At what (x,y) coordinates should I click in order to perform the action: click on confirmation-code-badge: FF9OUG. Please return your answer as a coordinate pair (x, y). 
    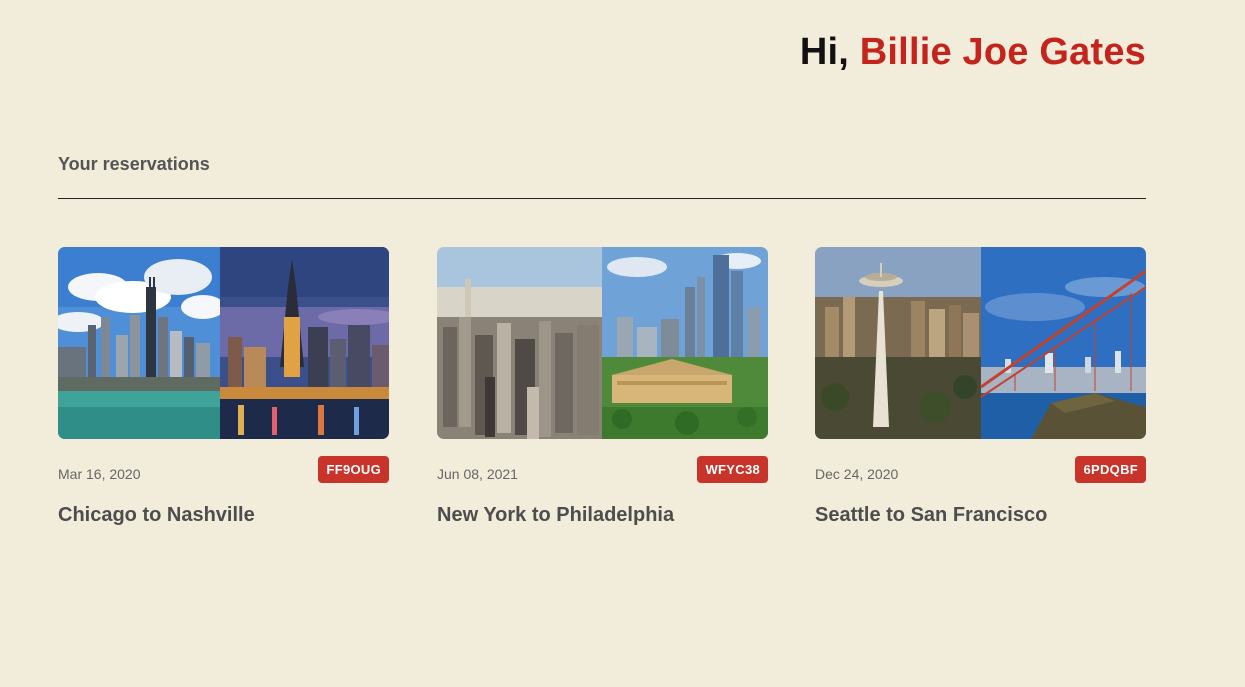
    Looking at the image, I should click on (353, 469).